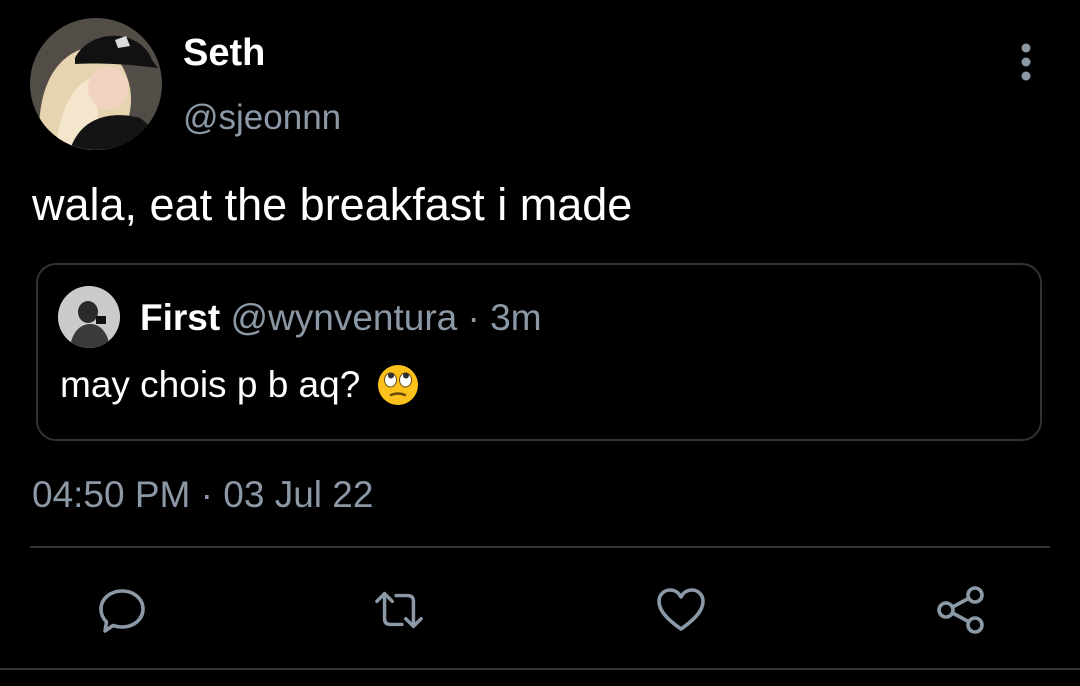 Image resolution: width=1080 pixels, height=686 pixels. What do you see at coordinates (262, 118) in the screenshot?
I see `author-handle: @sjeonnn` at bounding box center [262, 118].